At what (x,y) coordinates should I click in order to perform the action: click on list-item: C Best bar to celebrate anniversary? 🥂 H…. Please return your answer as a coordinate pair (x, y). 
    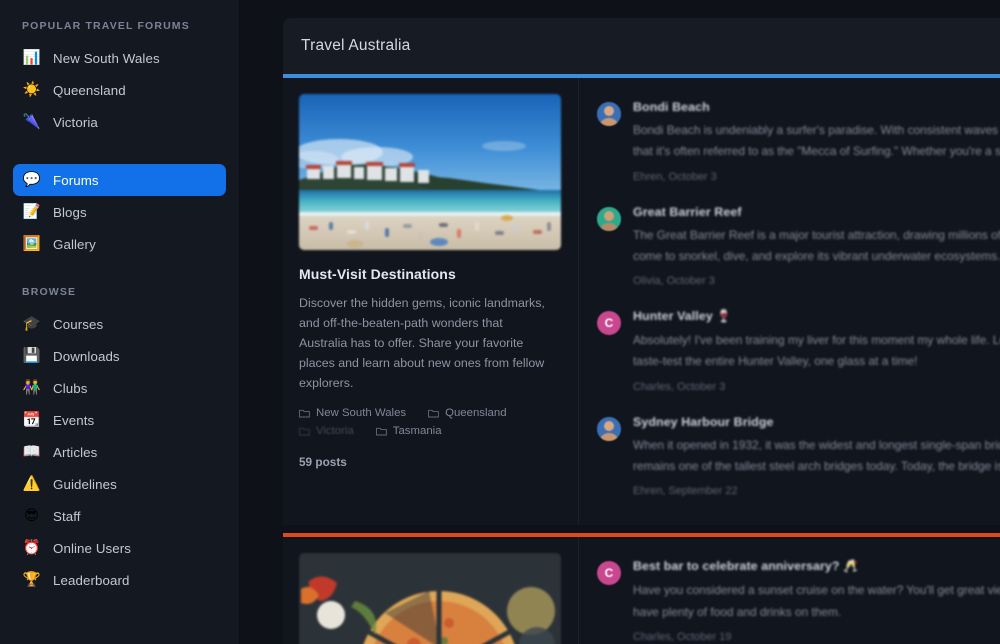
    Looking at the image, I should click on (798, 597).